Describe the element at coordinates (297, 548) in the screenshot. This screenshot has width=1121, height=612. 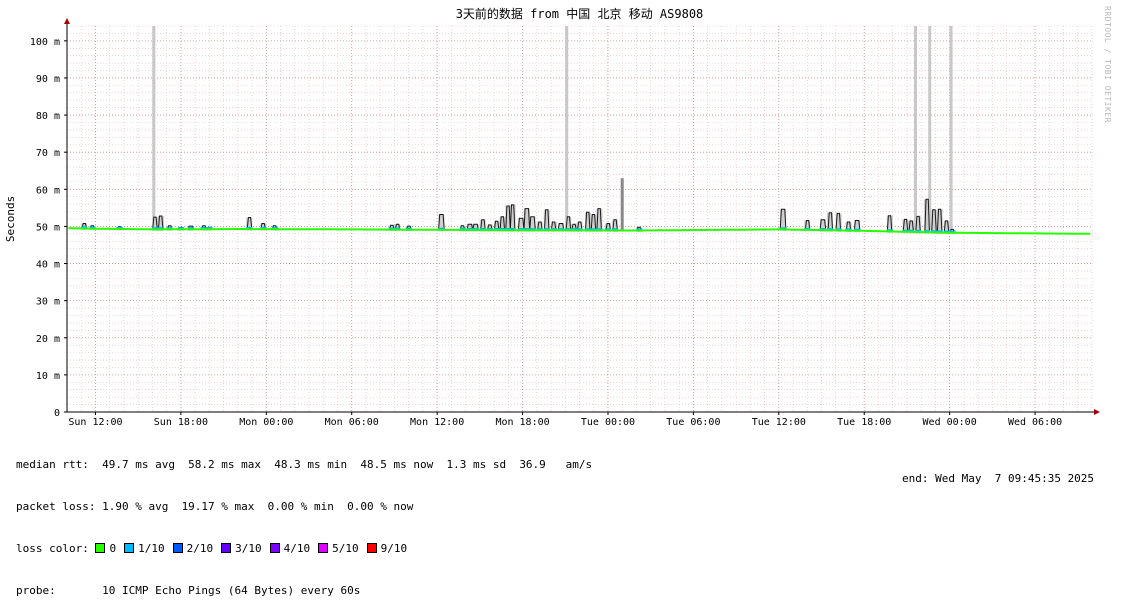
I see `loss-color-value: 4/10` at that location.